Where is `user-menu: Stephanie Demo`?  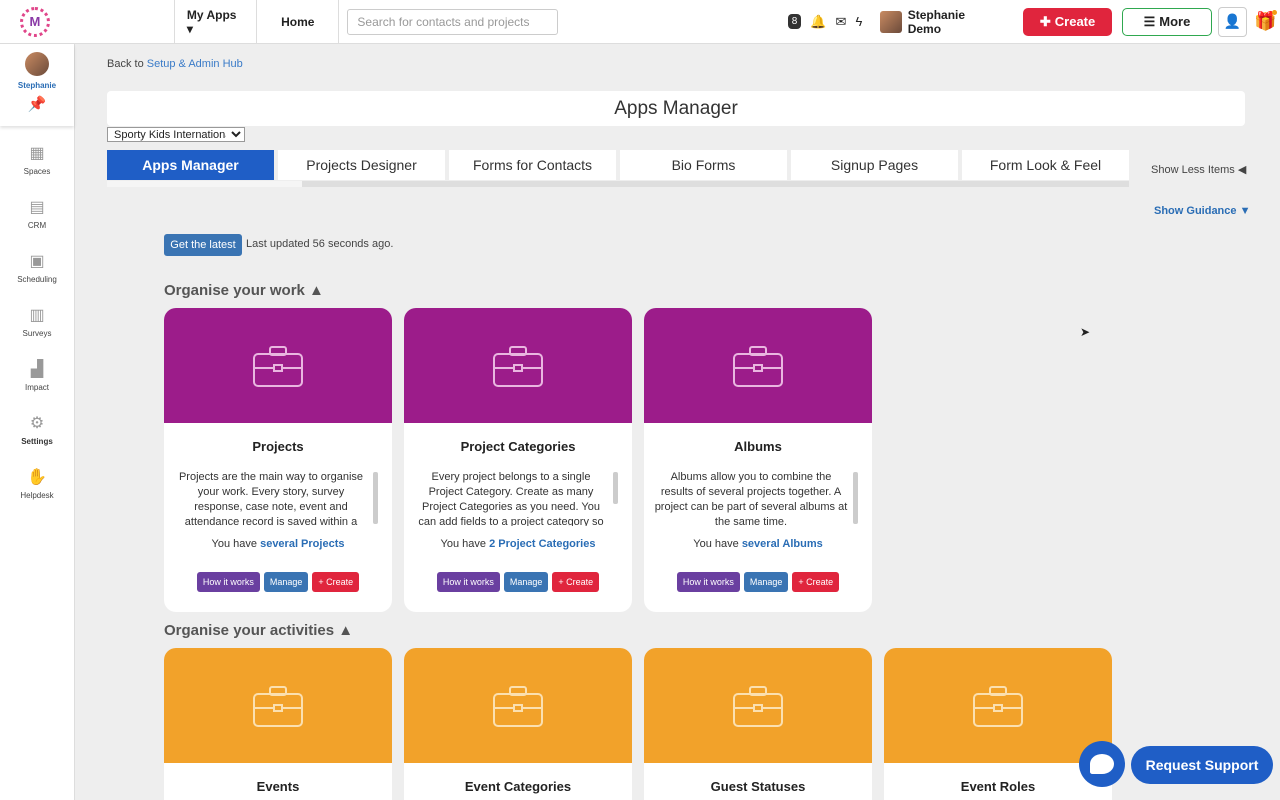 user-menu: Stephanie Demo is located at coordinates (939, 22).